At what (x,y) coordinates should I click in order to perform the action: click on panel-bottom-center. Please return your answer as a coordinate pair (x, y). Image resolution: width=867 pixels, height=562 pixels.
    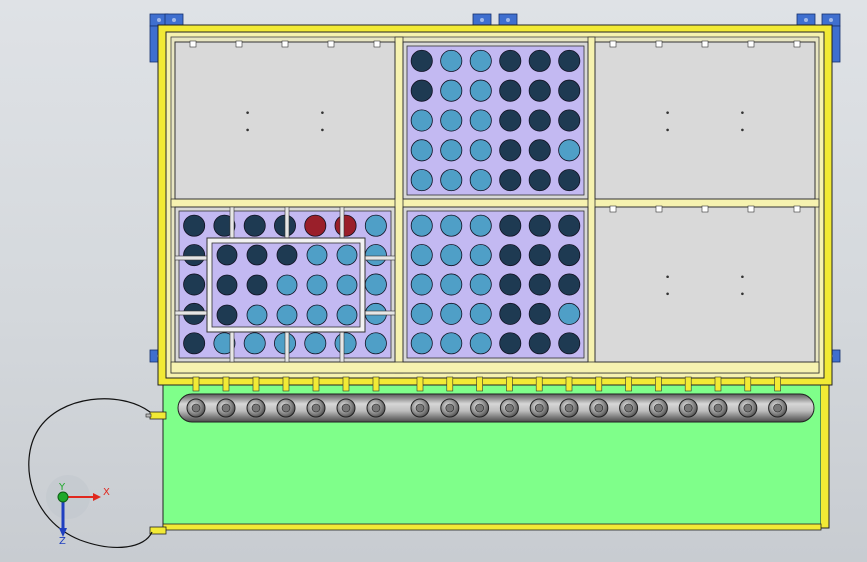
    Looking at the image, I should click on (495, 284).